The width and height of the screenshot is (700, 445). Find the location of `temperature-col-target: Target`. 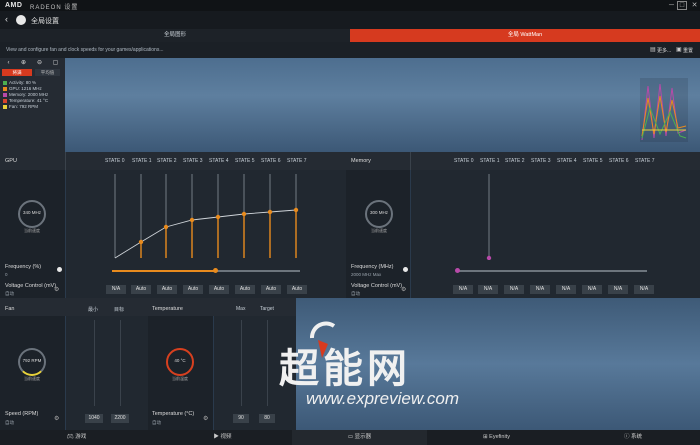

temperature-col-target: Target is located at coordinates (267, 309).